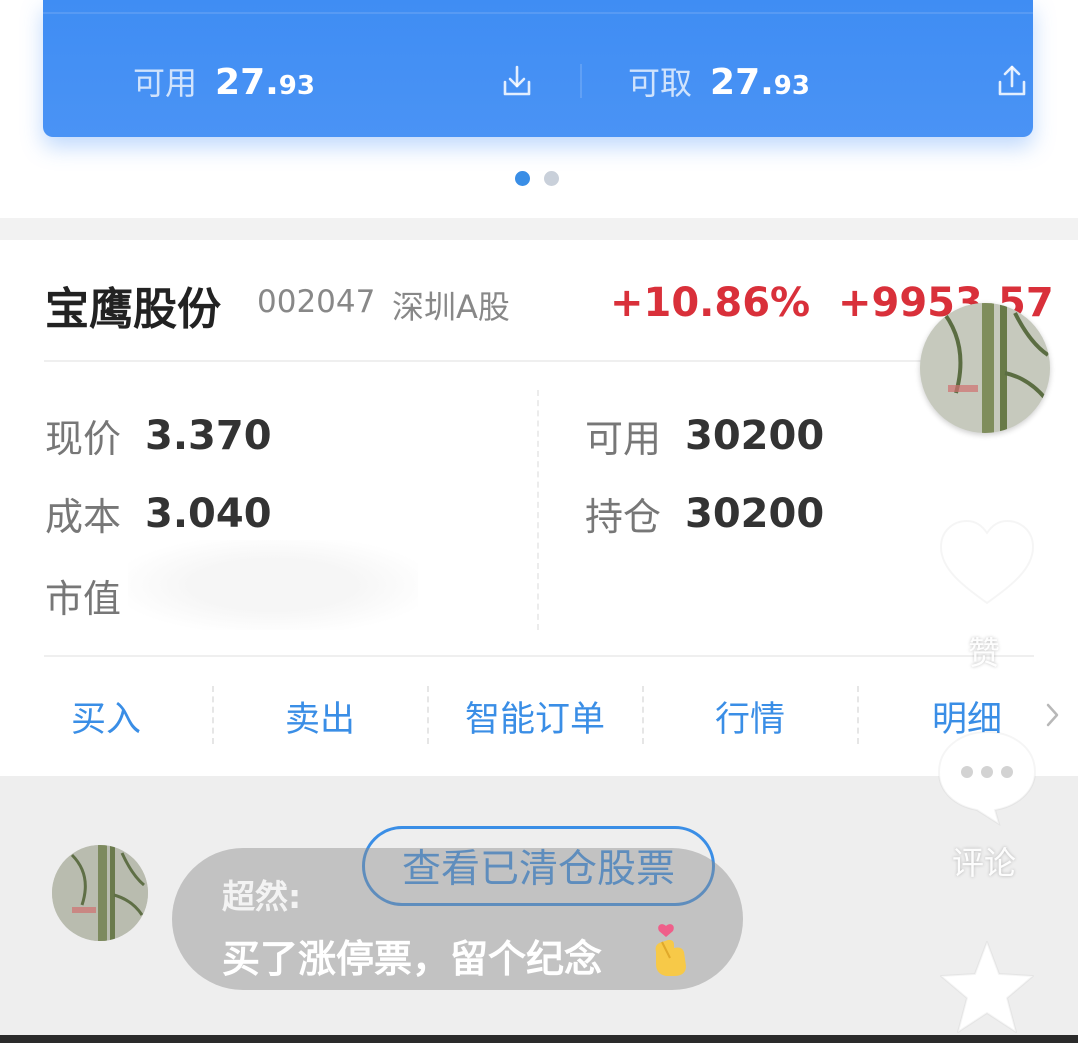 The image size is (1078, 1043). I want to click on heart-icon, so click(987, 565).